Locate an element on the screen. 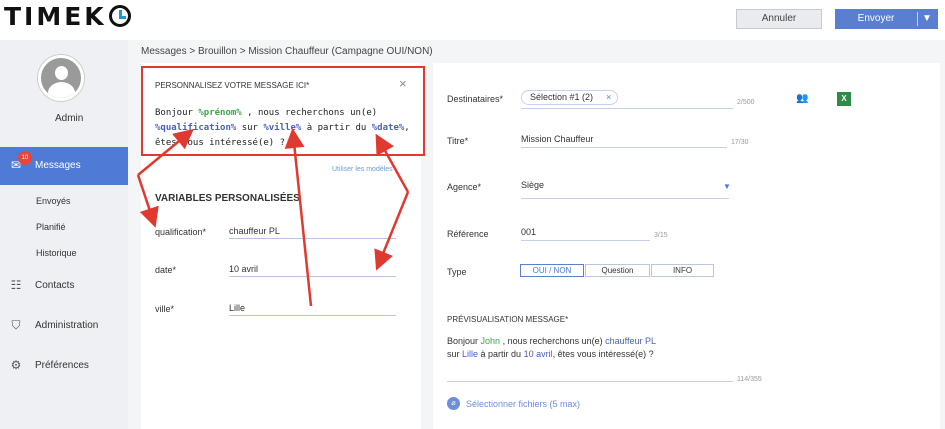 The image size is (945, 429). arrow-date-source is located at coordinates (392, 163).